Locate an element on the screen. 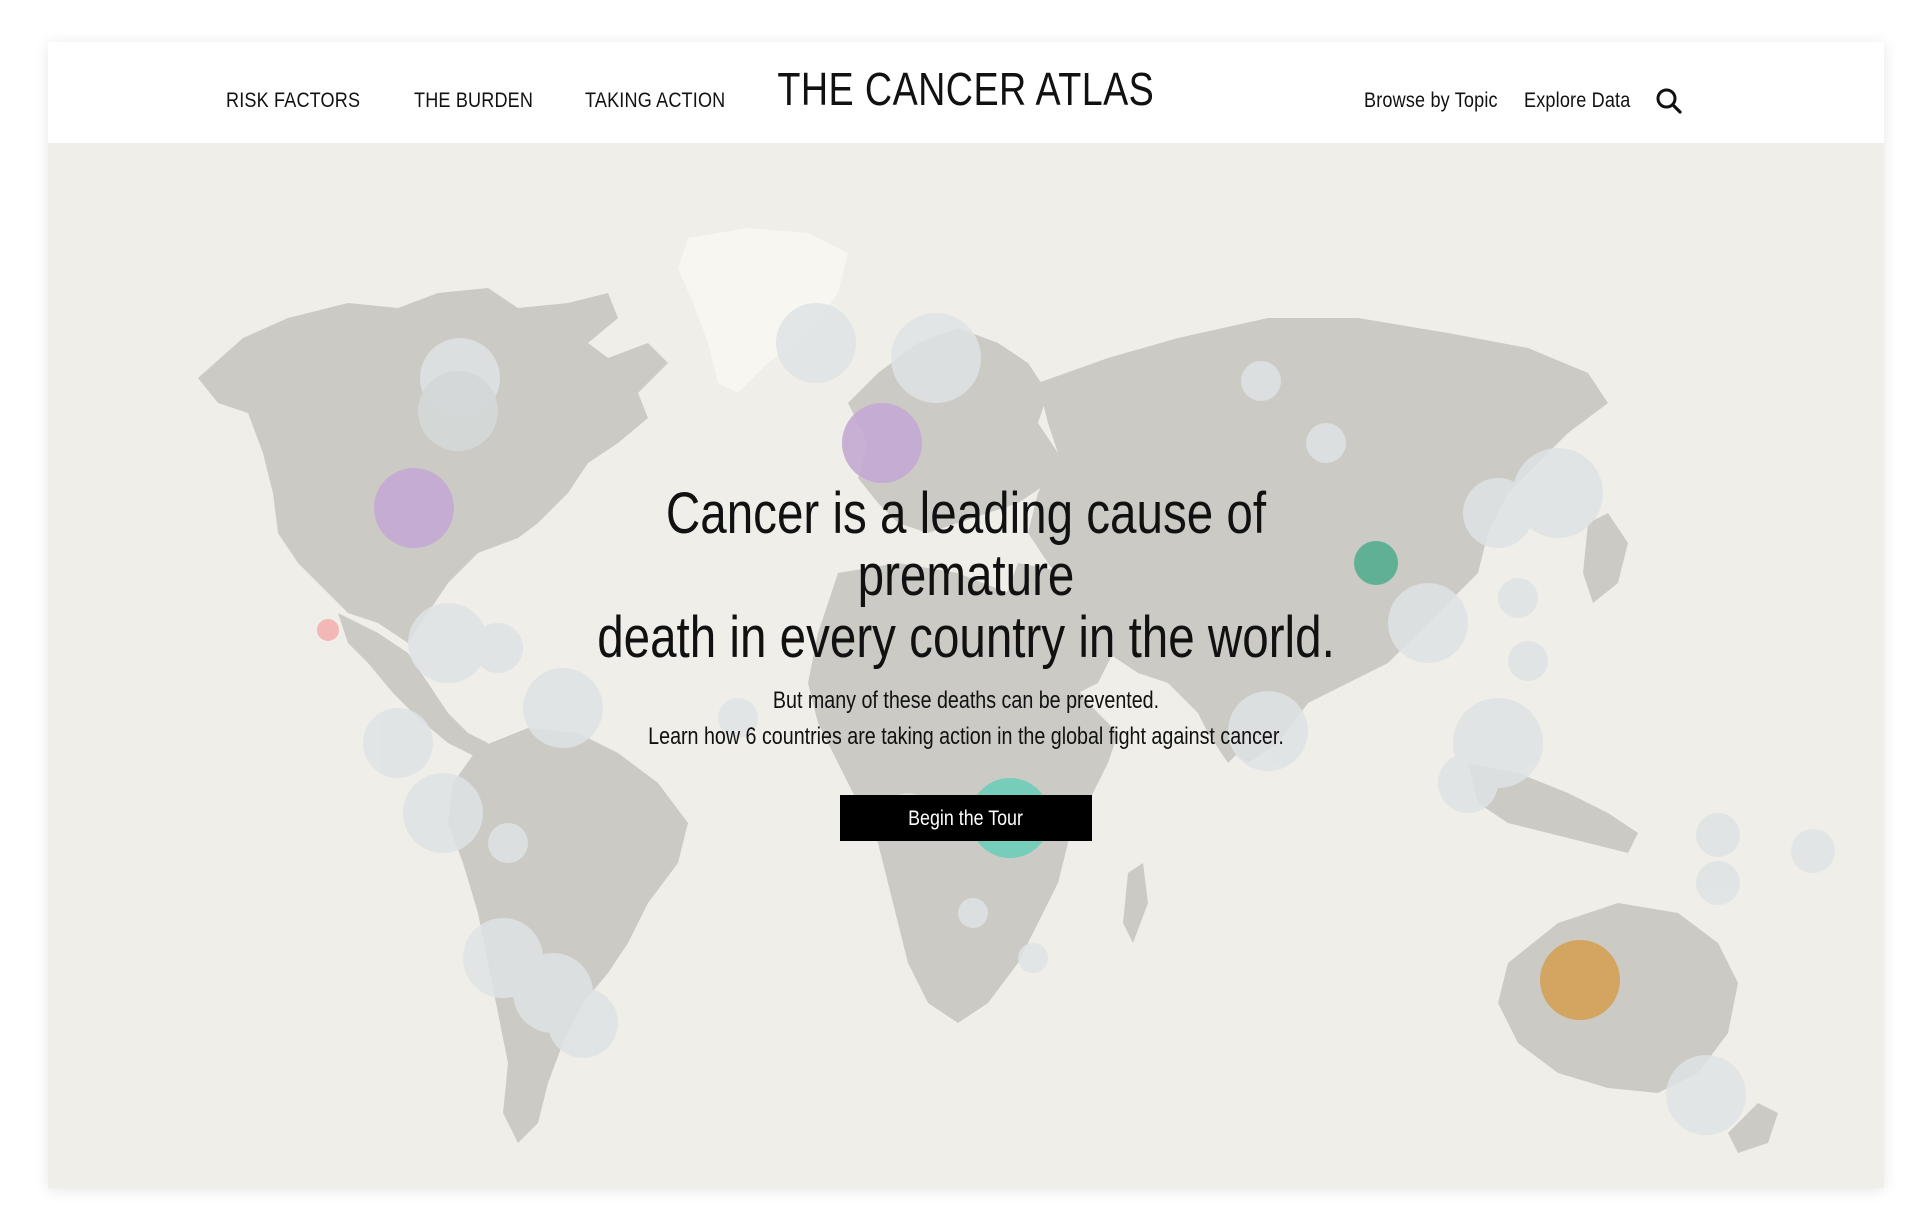  primary-nav: RISK FACTORS THE BURDEN TAKING ACTION is located at coordinates (487, 92).